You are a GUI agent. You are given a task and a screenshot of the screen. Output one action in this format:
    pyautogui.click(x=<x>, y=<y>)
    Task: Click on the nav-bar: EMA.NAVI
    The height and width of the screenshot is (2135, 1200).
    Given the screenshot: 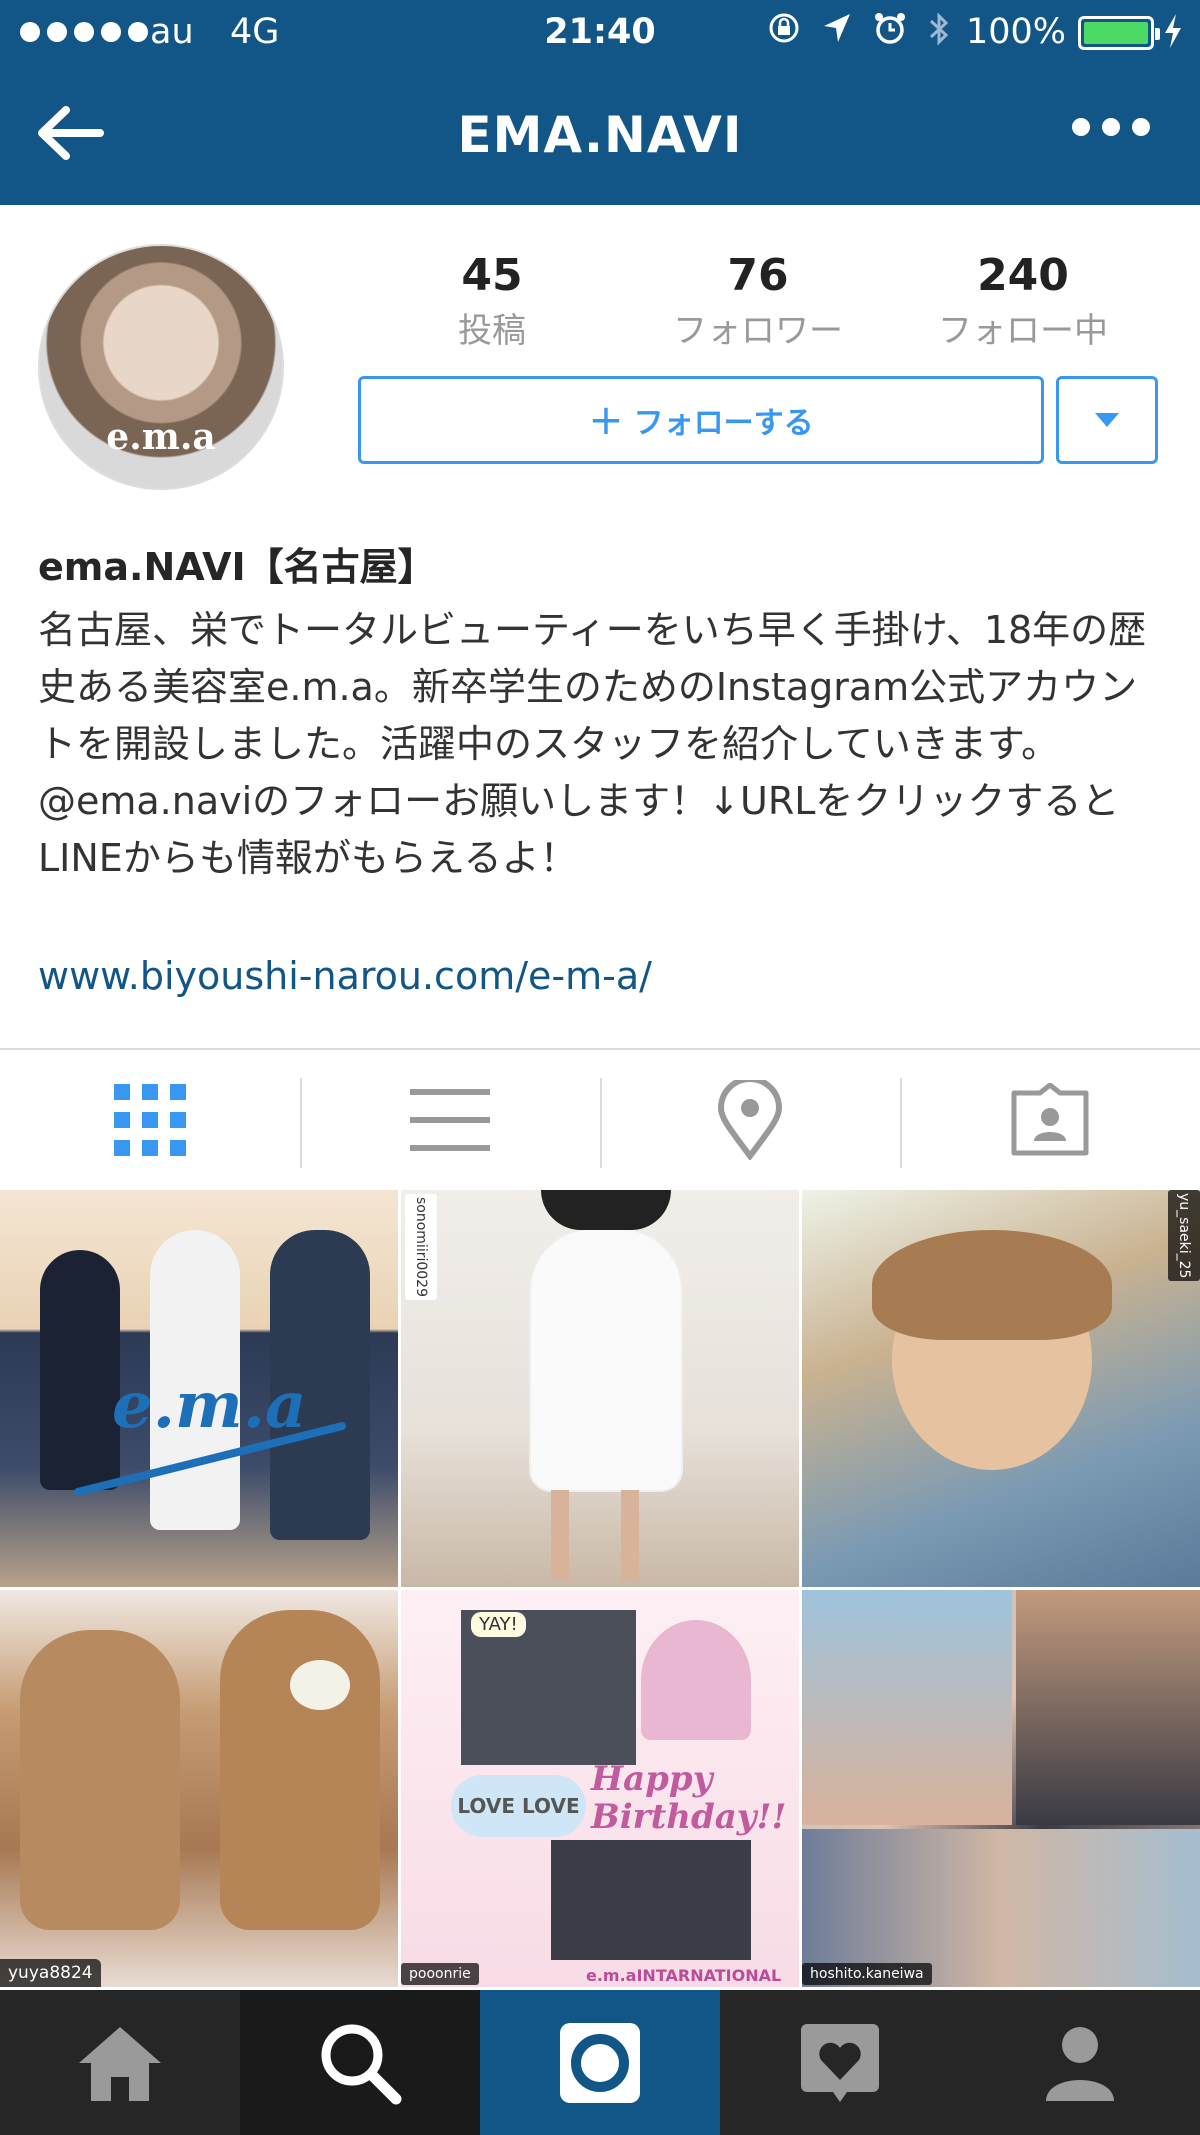 What is the action you would take?
    pyautogui.click(x=600, y=135)
    